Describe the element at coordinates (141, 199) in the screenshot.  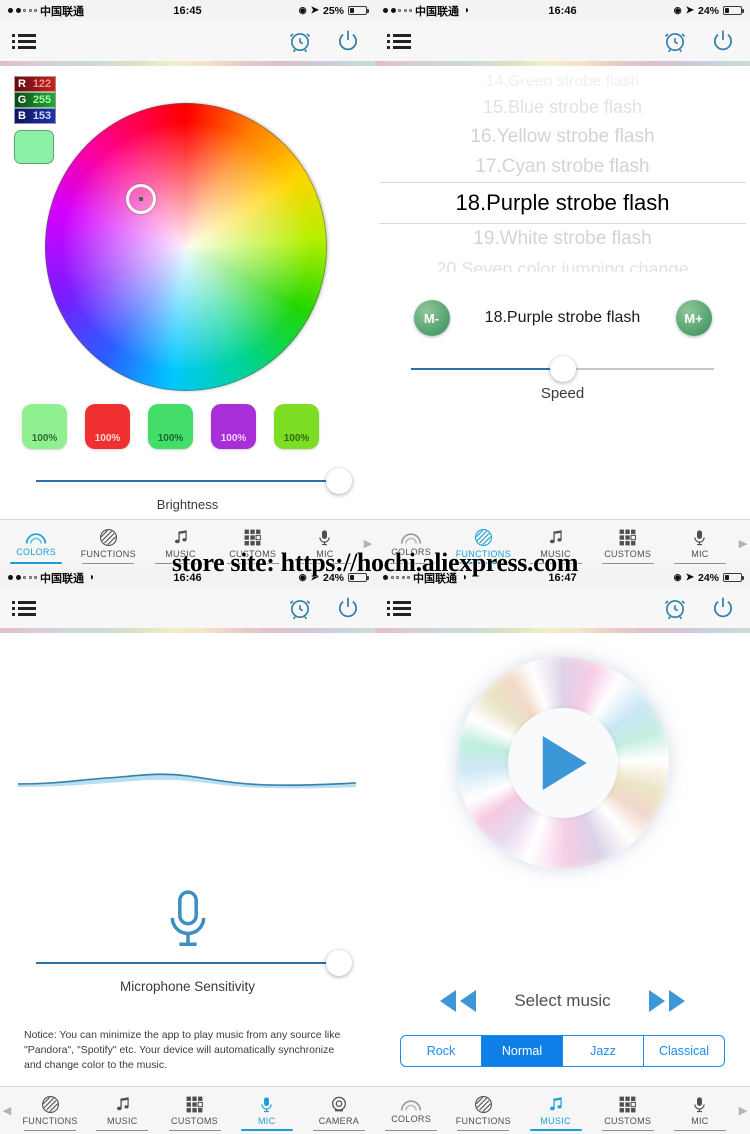
I see `color-wheel-marker` at that location.